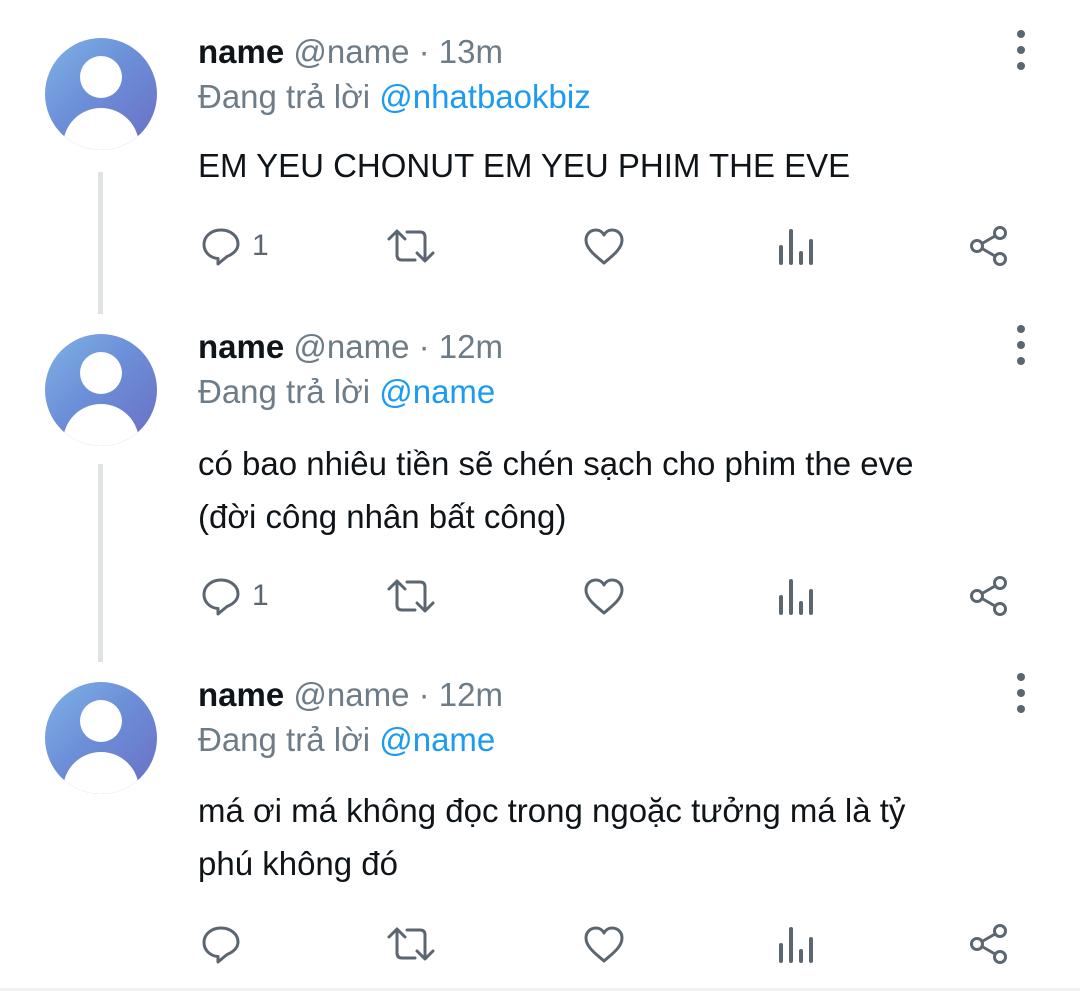  What do you see at coordinates (382, 516) in the screenshot?
I see `reply-text-line: (đời công nhân bất công)` at bounding box center [382, 516].